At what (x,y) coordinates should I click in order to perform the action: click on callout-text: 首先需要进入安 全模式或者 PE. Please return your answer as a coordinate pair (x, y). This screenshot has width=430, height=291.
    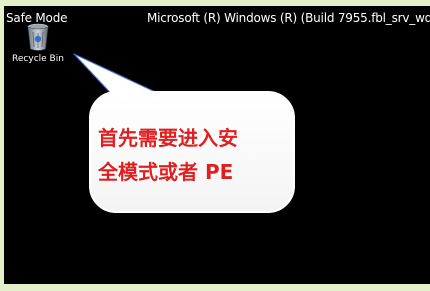
    Looking at the image, I should click on (193, 155).